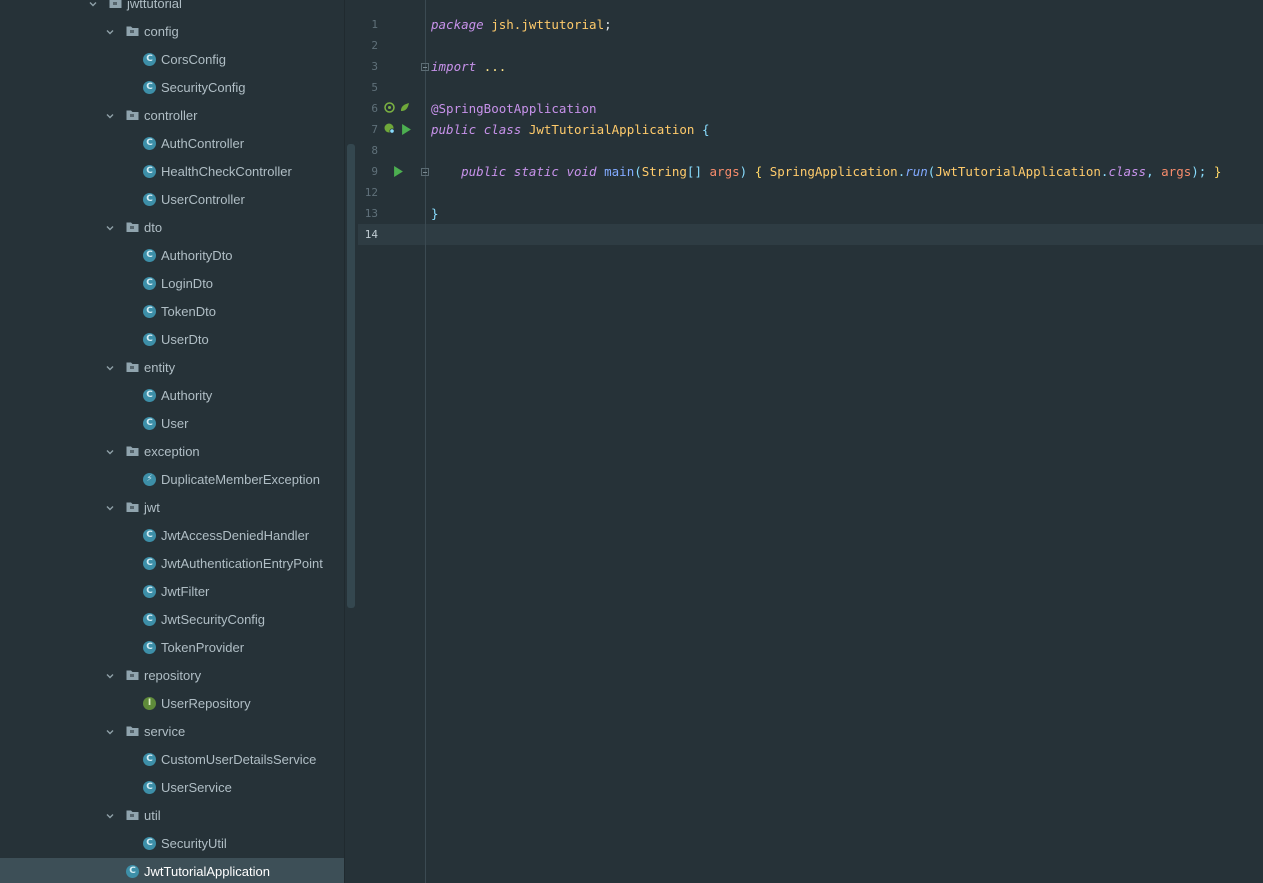  What do you see at coordinates (172, 396) in the screenshot?
I see `tree-file-Authority: C Authority` at bounding box center [172, 396].